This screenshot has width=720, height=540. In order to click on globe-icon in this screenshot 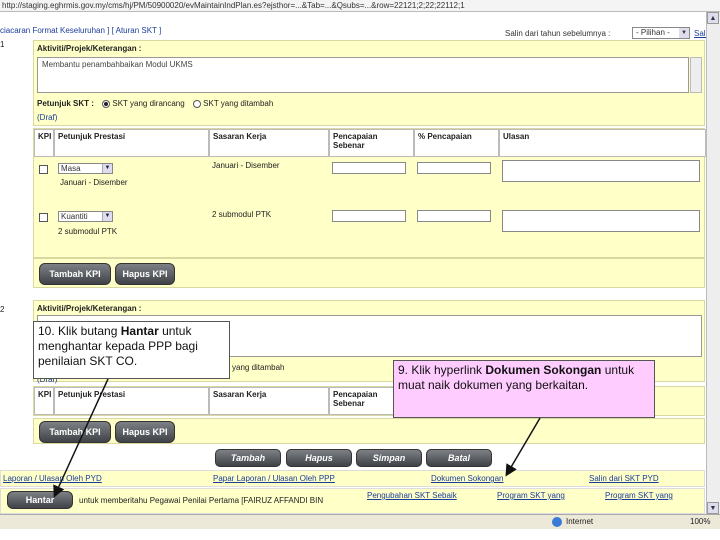, I will do `click(557, 522)`.